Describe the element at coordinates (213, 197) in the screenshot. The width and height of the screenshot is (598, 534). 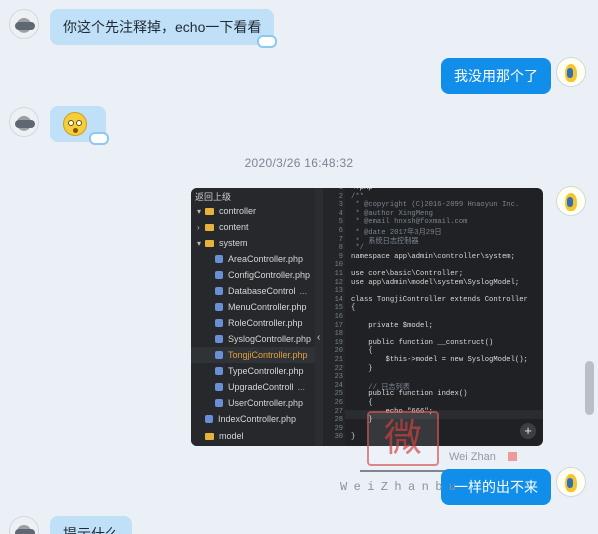
I see `back-label: 返回上级` at that location.